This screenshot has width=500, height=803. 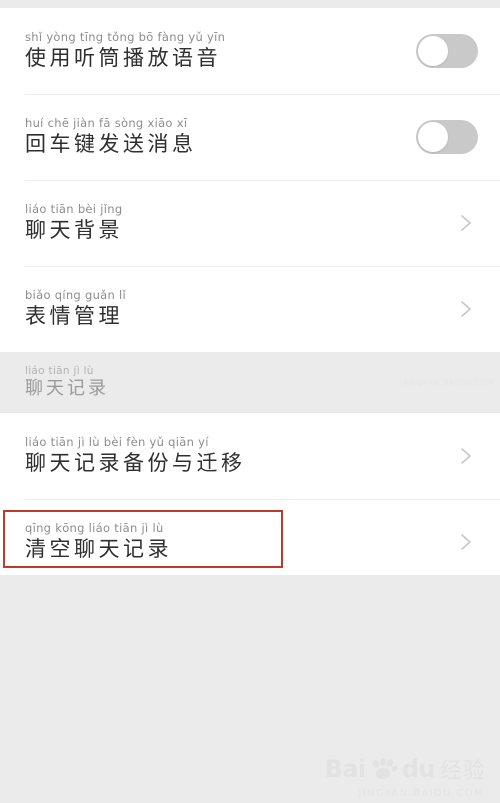 I want to click on row-label-block: huí chē jiàn fā sòng xiāo xī 回车键发送消息, so click(x=220, y=137).